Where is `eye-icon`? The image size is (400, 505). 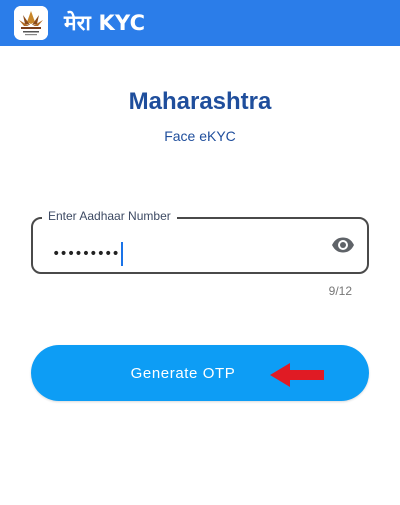 eye-icon is located at coordinates (343, 245).